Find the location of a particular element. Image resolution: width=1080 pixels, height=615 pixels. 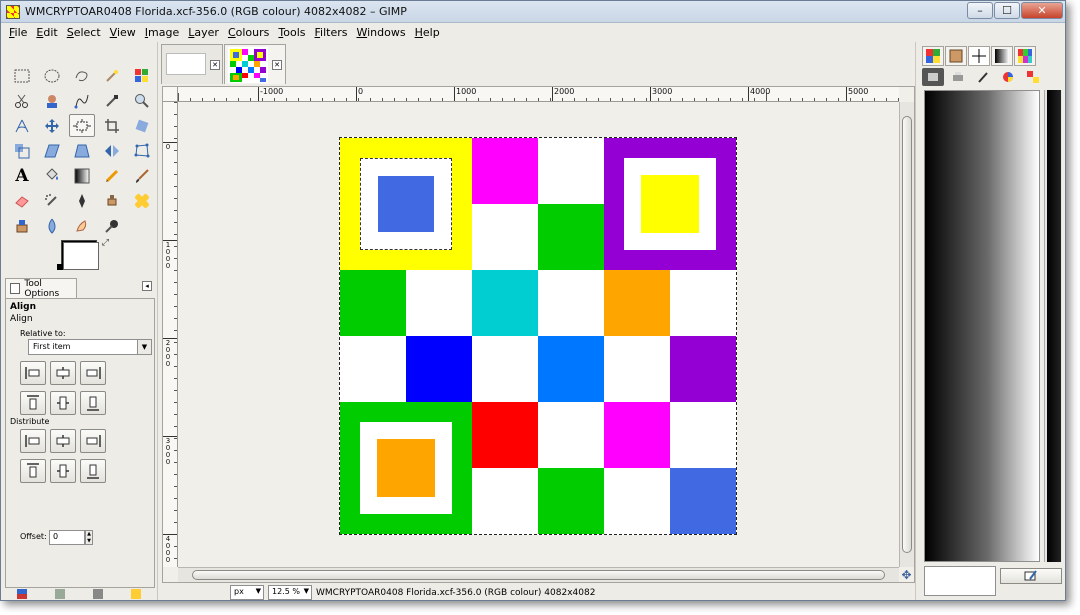

zoom-tool-icon is located at coordinates (142, 100).